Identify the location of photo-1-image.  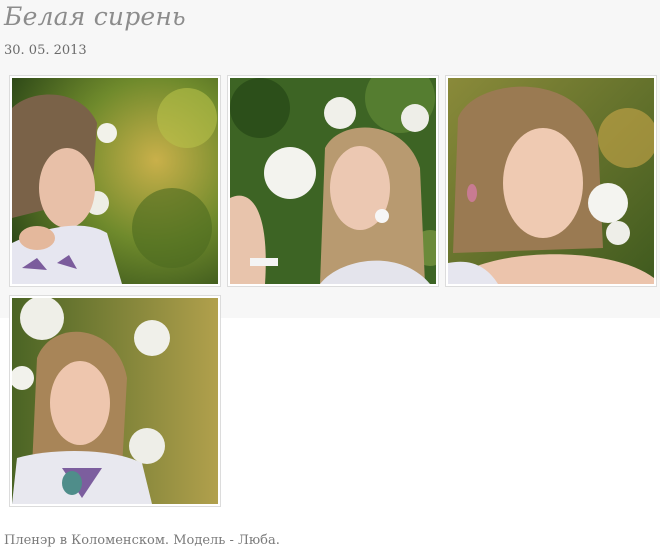
(115, 181).